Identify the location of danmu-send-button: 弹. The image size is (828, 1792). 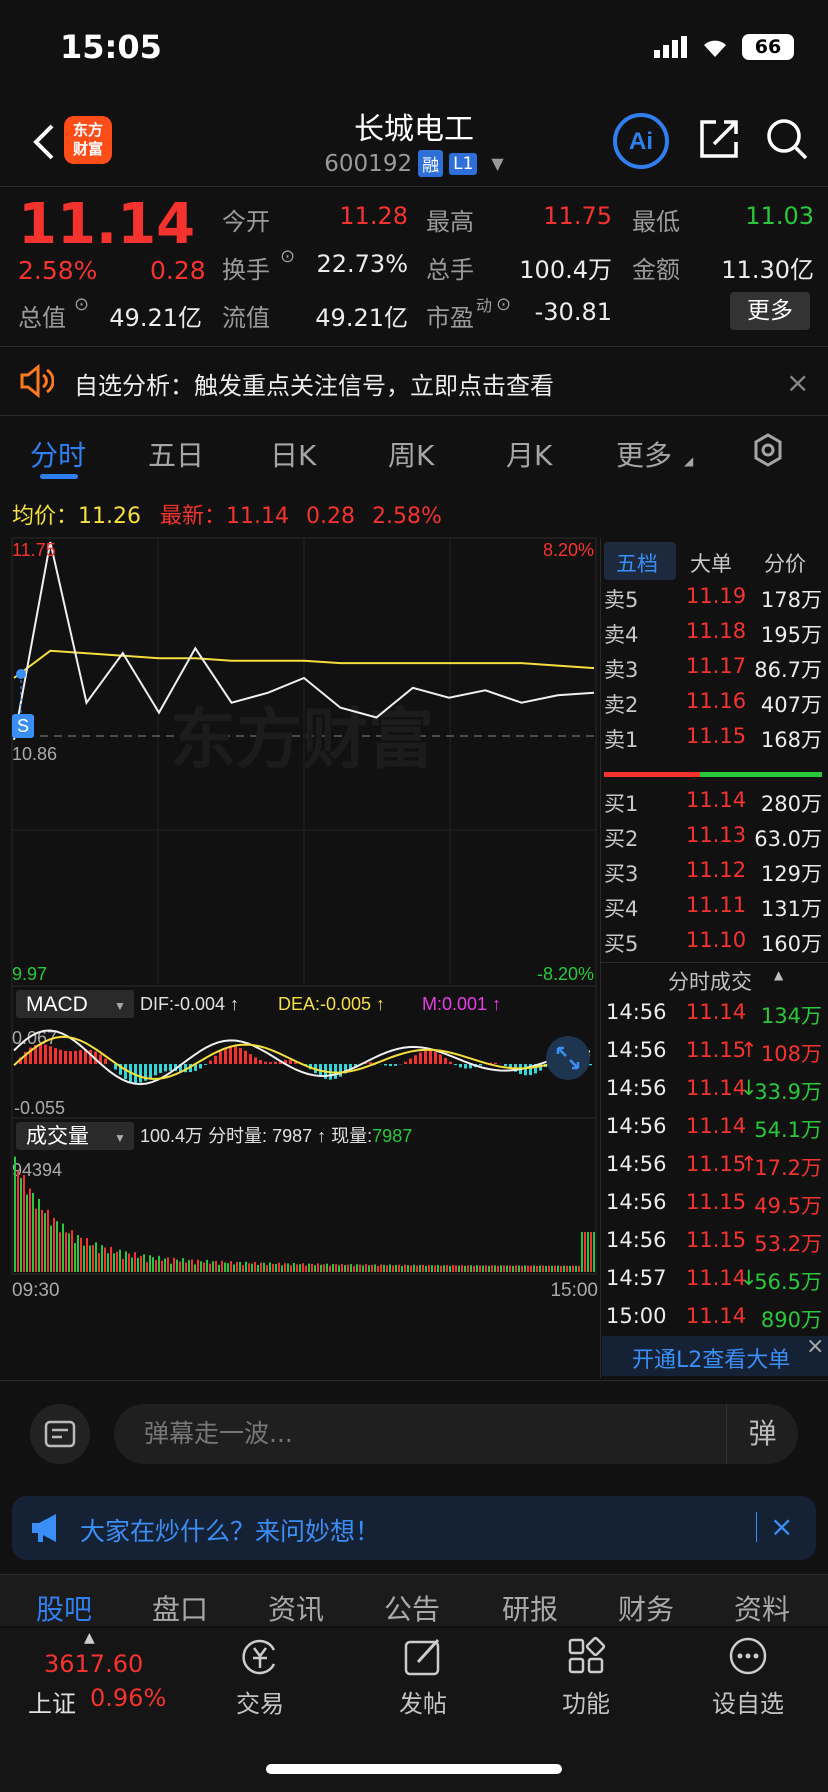
(762, 1434).